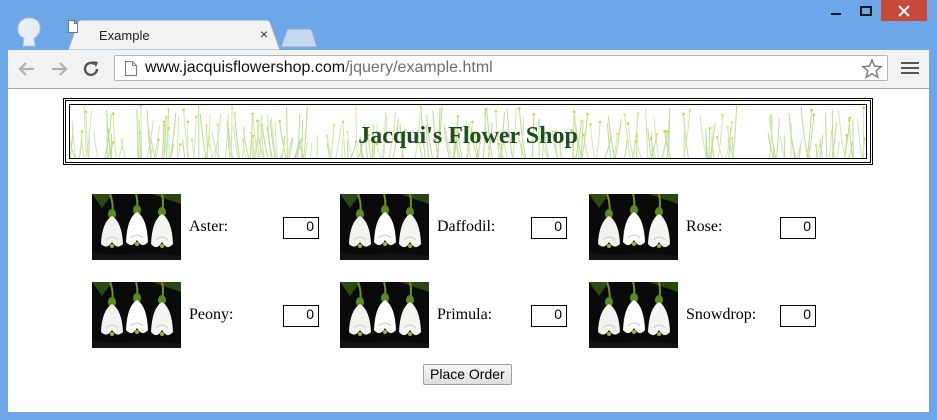  I want to click on flower-item: Daffodil: 0, so click(460, 227).